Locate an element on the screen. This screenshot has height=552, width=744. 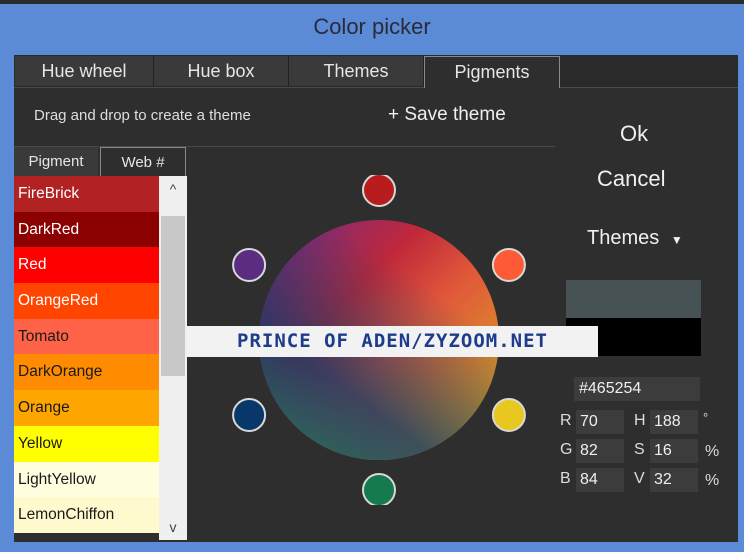
pigment-item: Yellow is located at coordinates (86, 443).